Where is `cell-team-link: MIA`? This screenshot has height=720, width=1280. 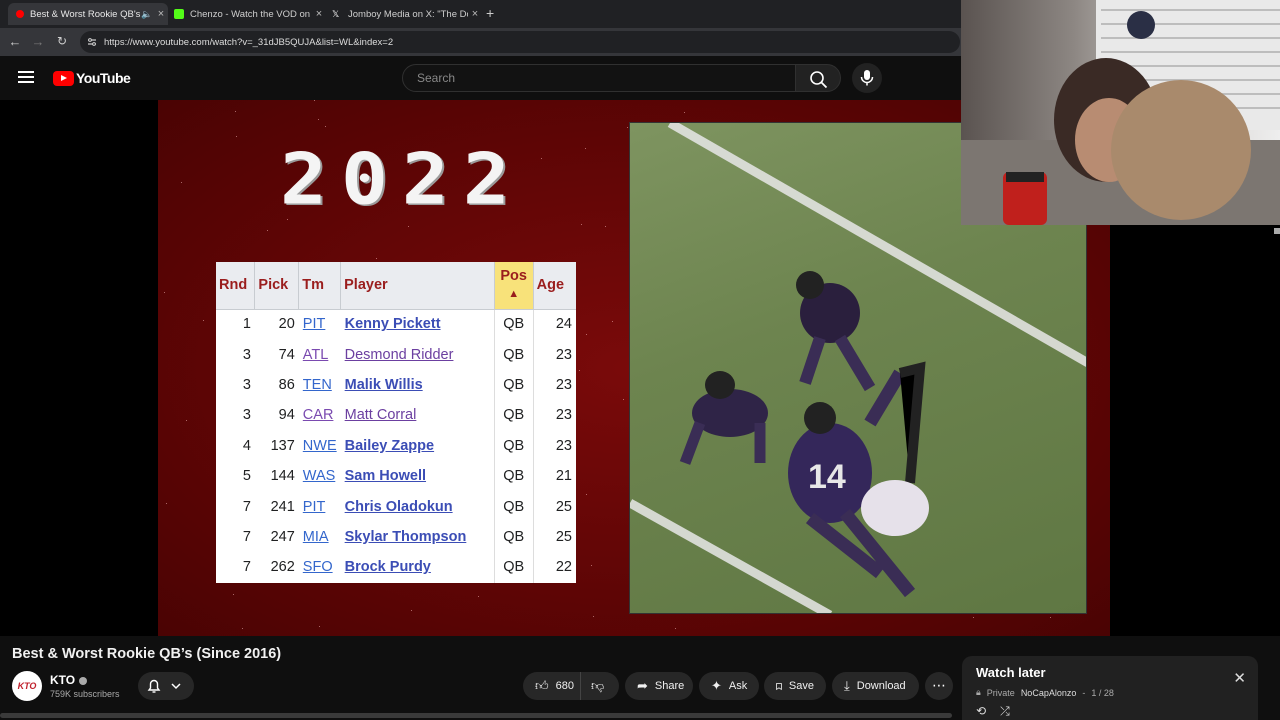 cell-team-link: MIA is located at coordinates (320, 537).